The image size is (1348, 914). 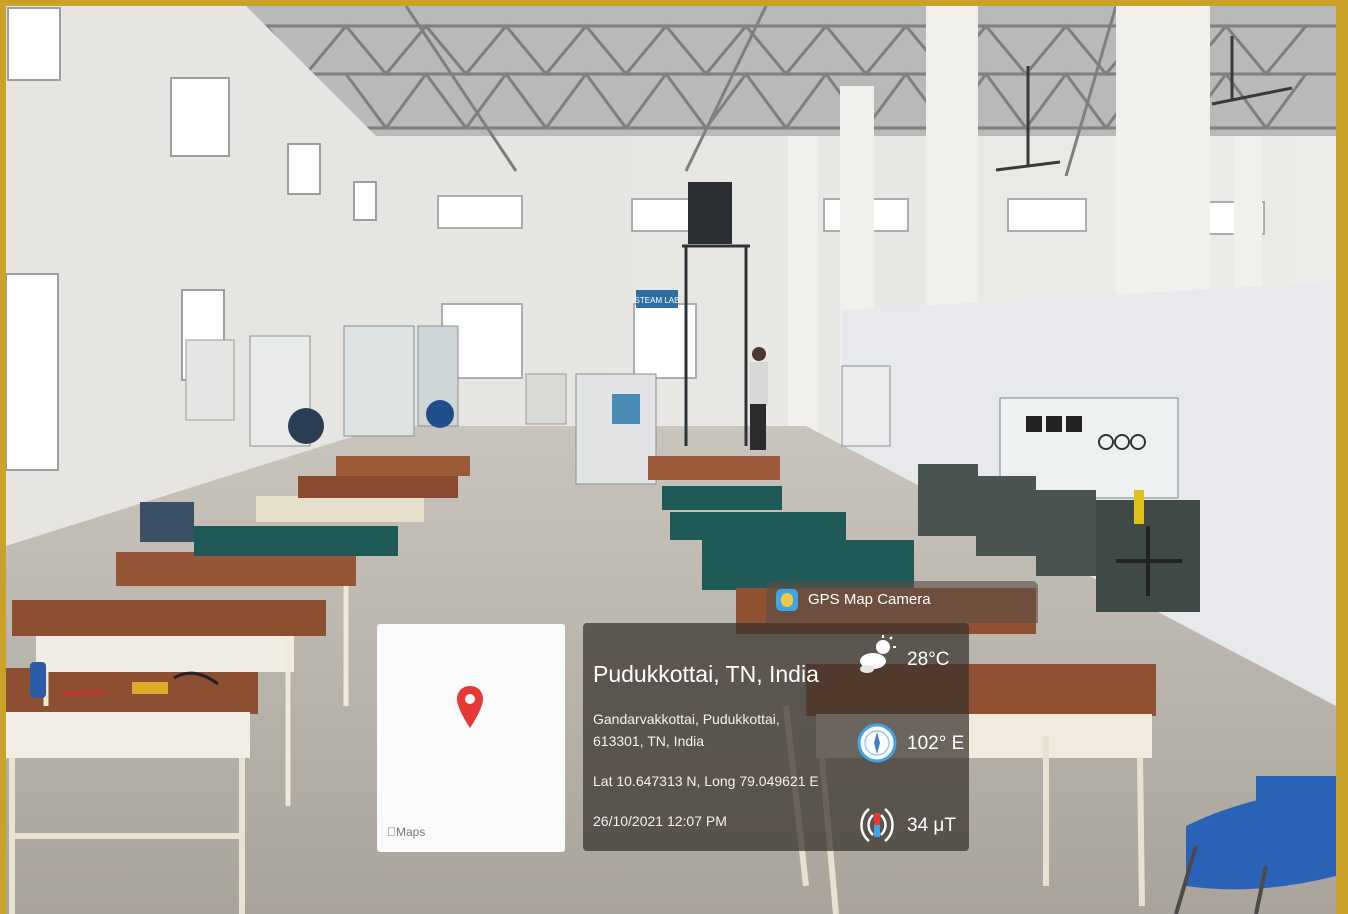 I want to click on map-provider-label: Maps, so click(x=406, y=832).